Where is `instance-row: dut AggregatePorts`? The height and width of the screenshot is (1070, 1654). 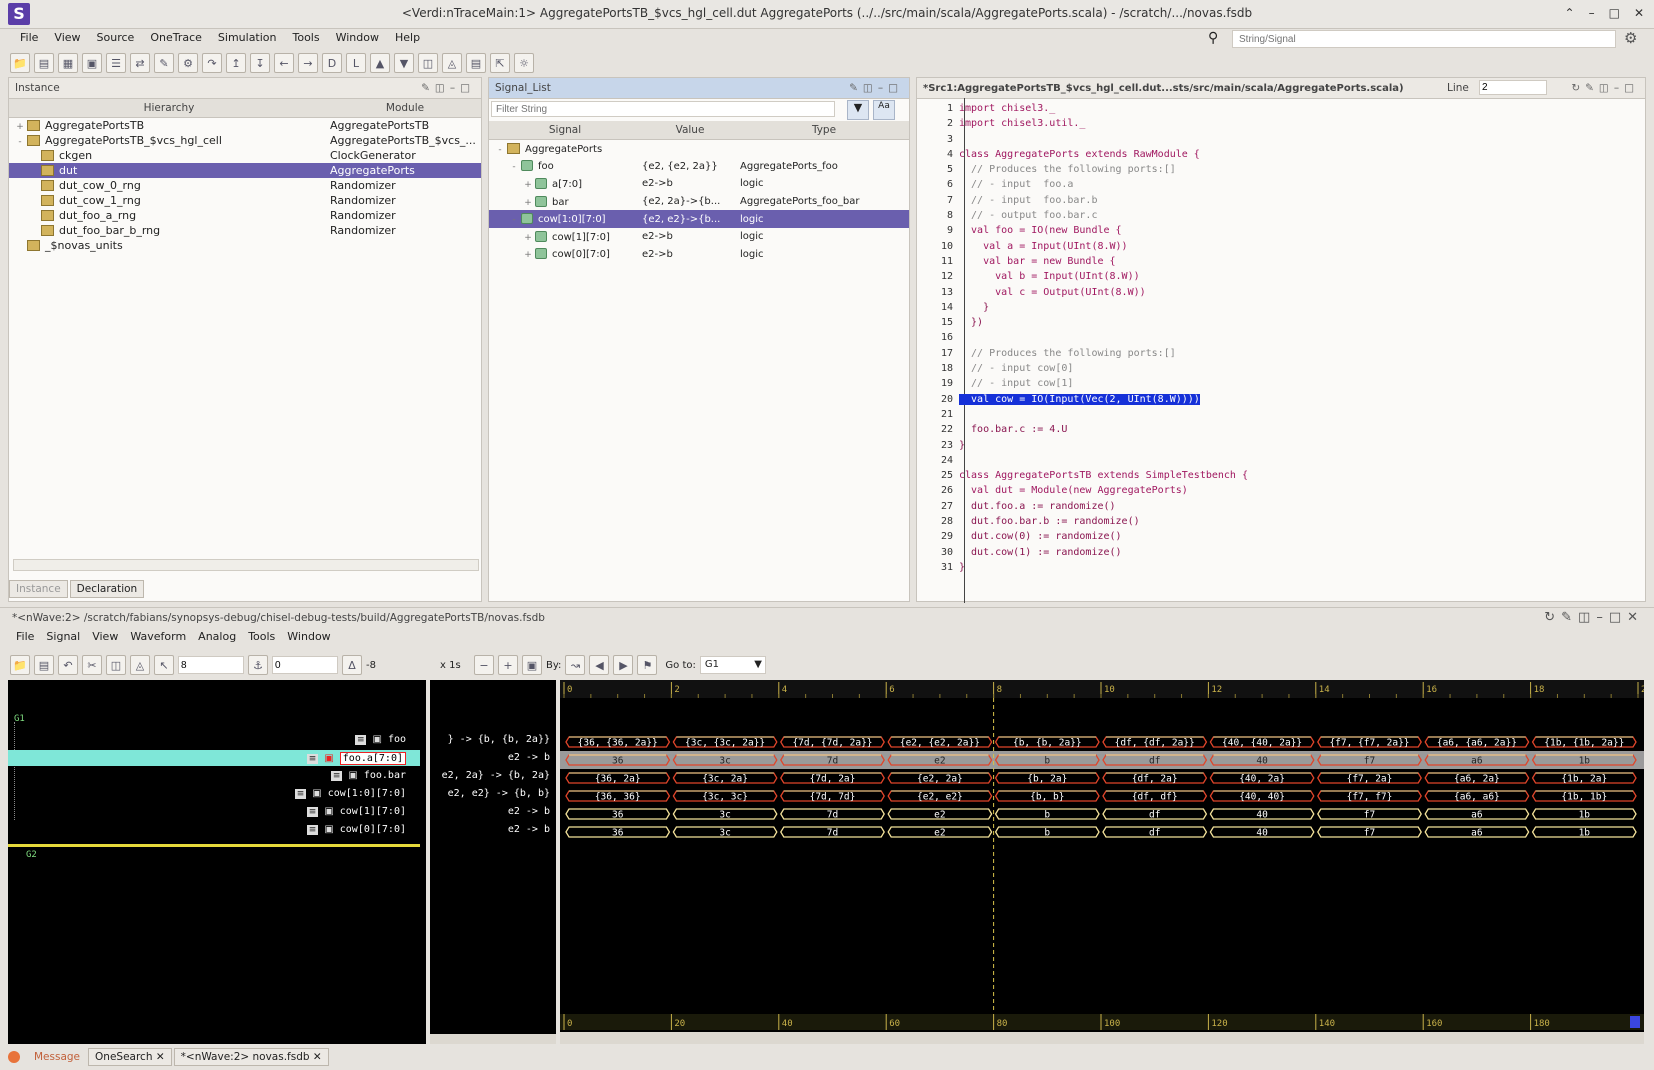 instance-row: dut AggregatePorts is located at coordinates (245, 170).